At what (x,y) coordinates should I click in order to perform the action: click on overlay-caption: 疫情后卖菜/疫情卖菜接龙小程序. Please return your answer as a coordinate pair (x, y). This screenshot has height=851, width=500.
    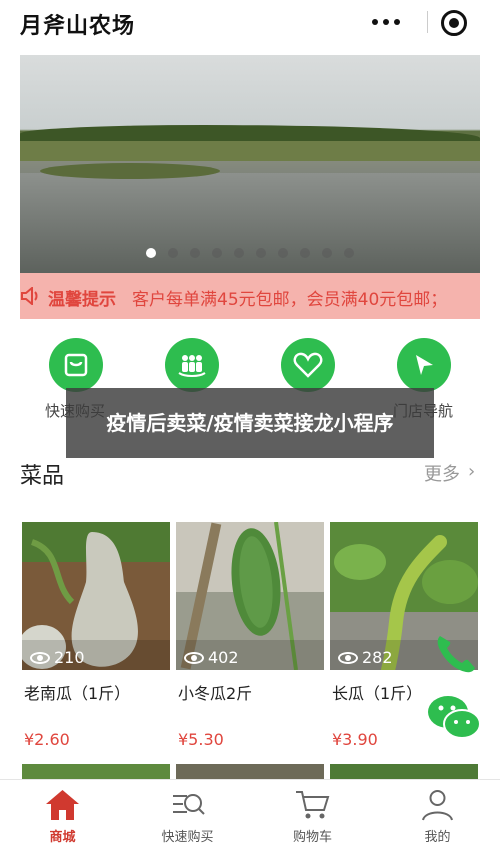
    Looking at the image, I should click on (250, 423).